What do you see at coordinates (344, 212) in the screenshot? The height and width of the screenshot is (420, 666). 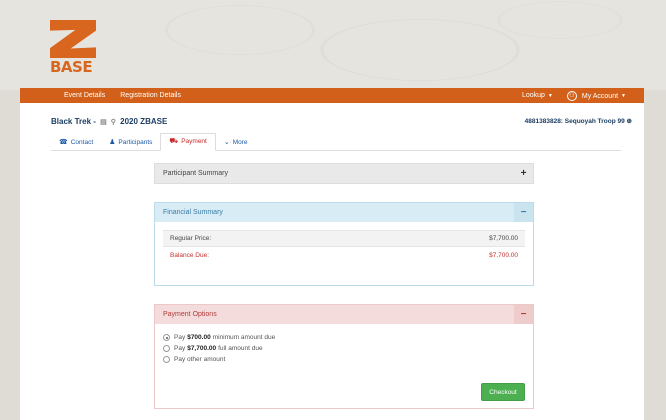 I see `financial-summary-header: Financial Summary −` at bounding box center [344, 212].